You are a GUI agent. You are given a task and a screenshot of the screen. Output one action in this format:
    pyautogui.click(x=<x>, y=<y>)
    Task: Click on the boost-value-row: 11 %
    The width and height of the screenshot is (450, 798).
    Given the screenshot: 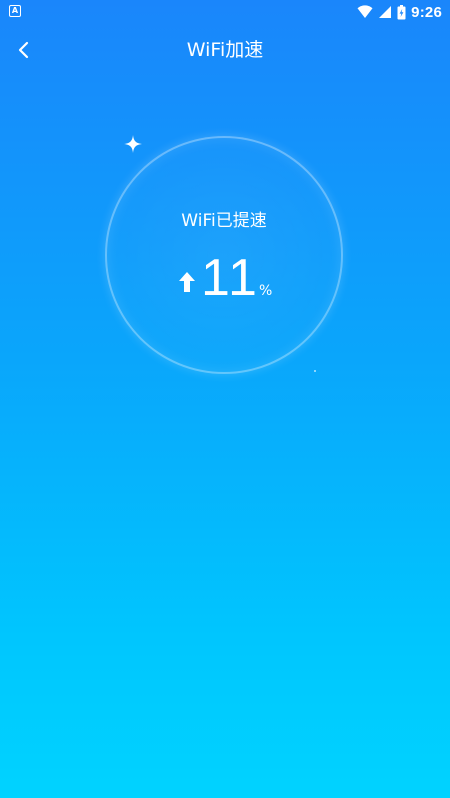 What is the action you would take?
    pyautogui.click(x=224, y=280)
    